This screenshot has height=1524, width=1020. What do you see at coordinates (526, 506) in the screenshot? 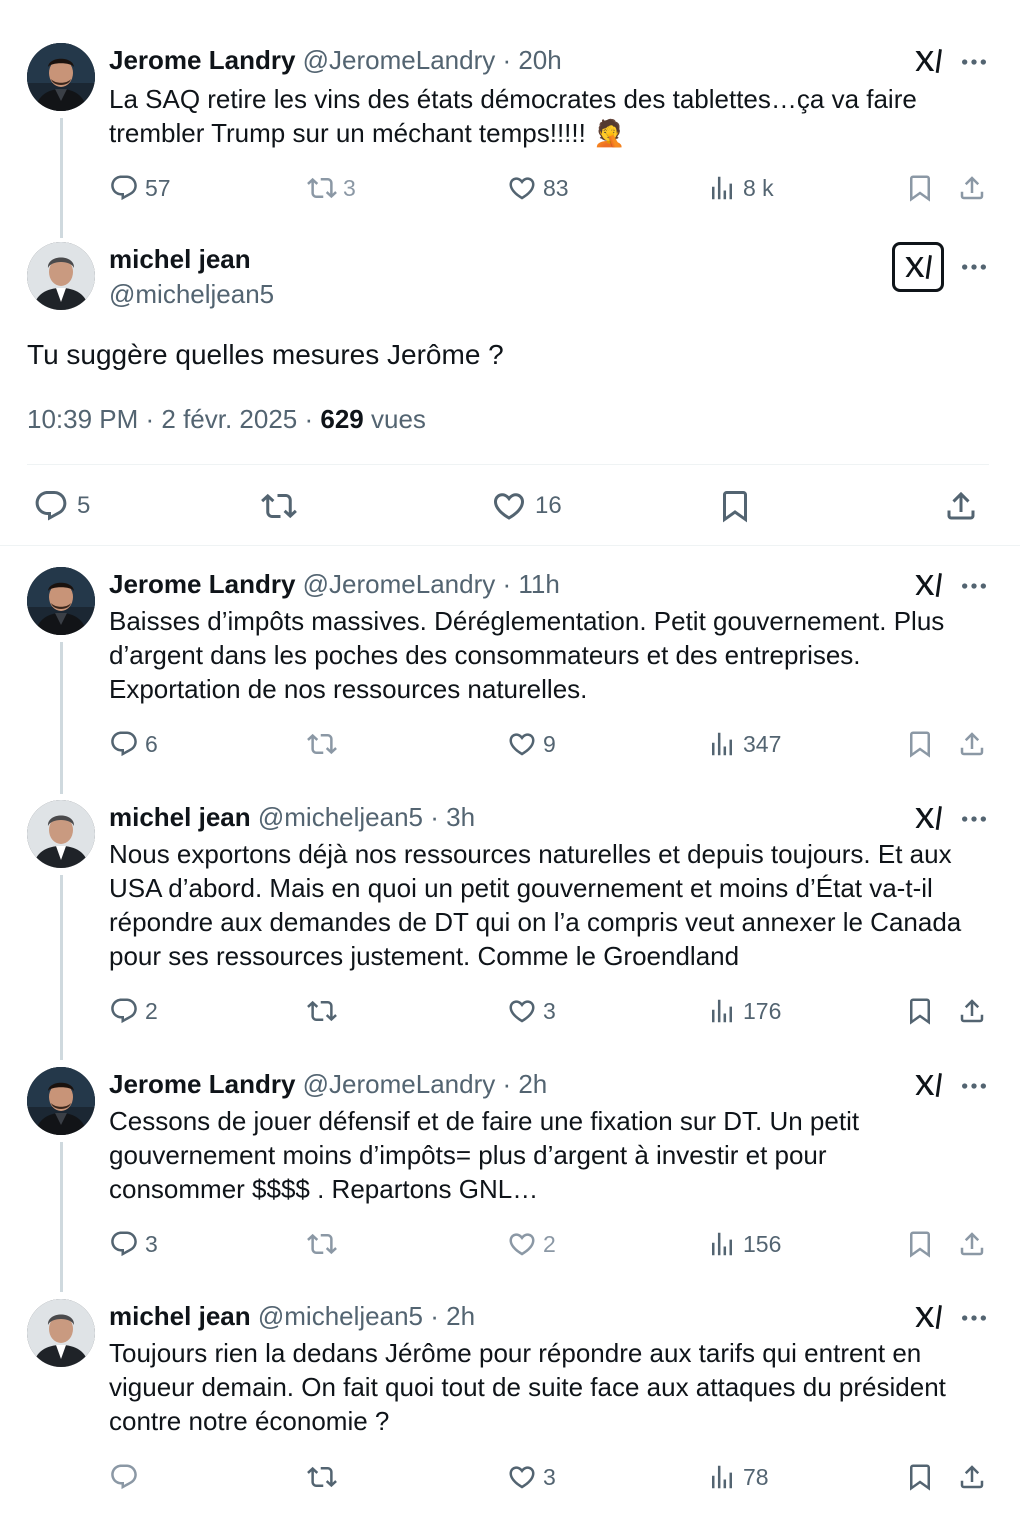
I see `like-button: 16` at bounding box center [526, 506].